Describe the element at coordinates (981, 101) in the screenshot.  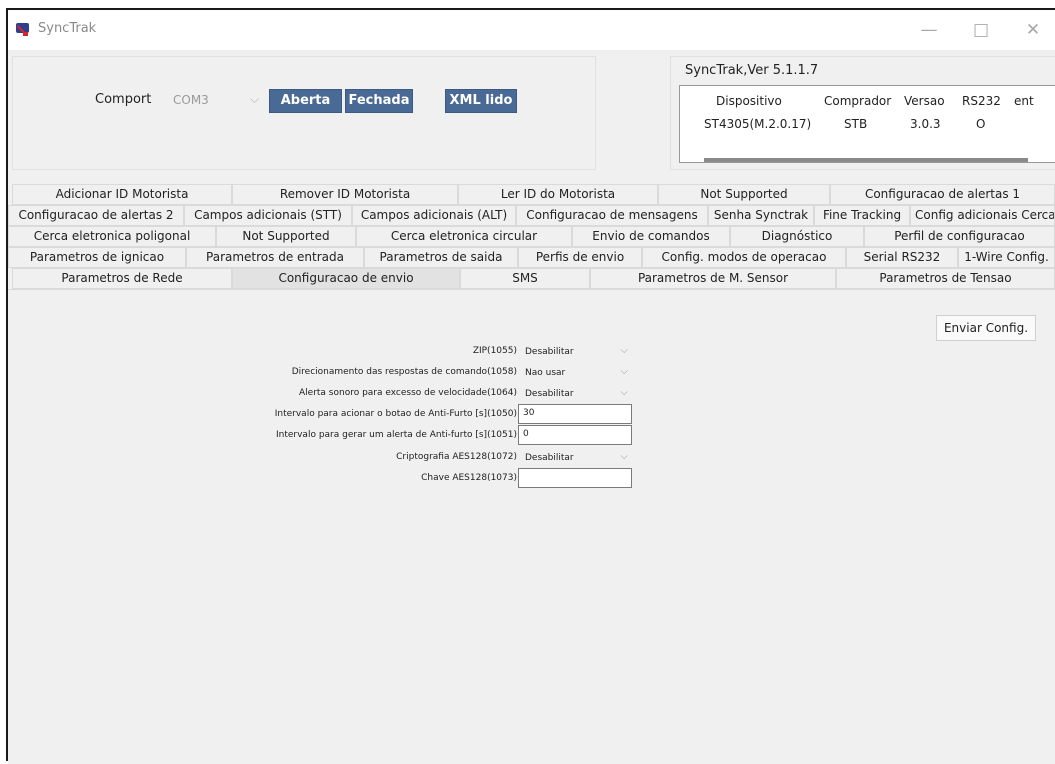
I see `table-header-rs232: RS232` at that location.